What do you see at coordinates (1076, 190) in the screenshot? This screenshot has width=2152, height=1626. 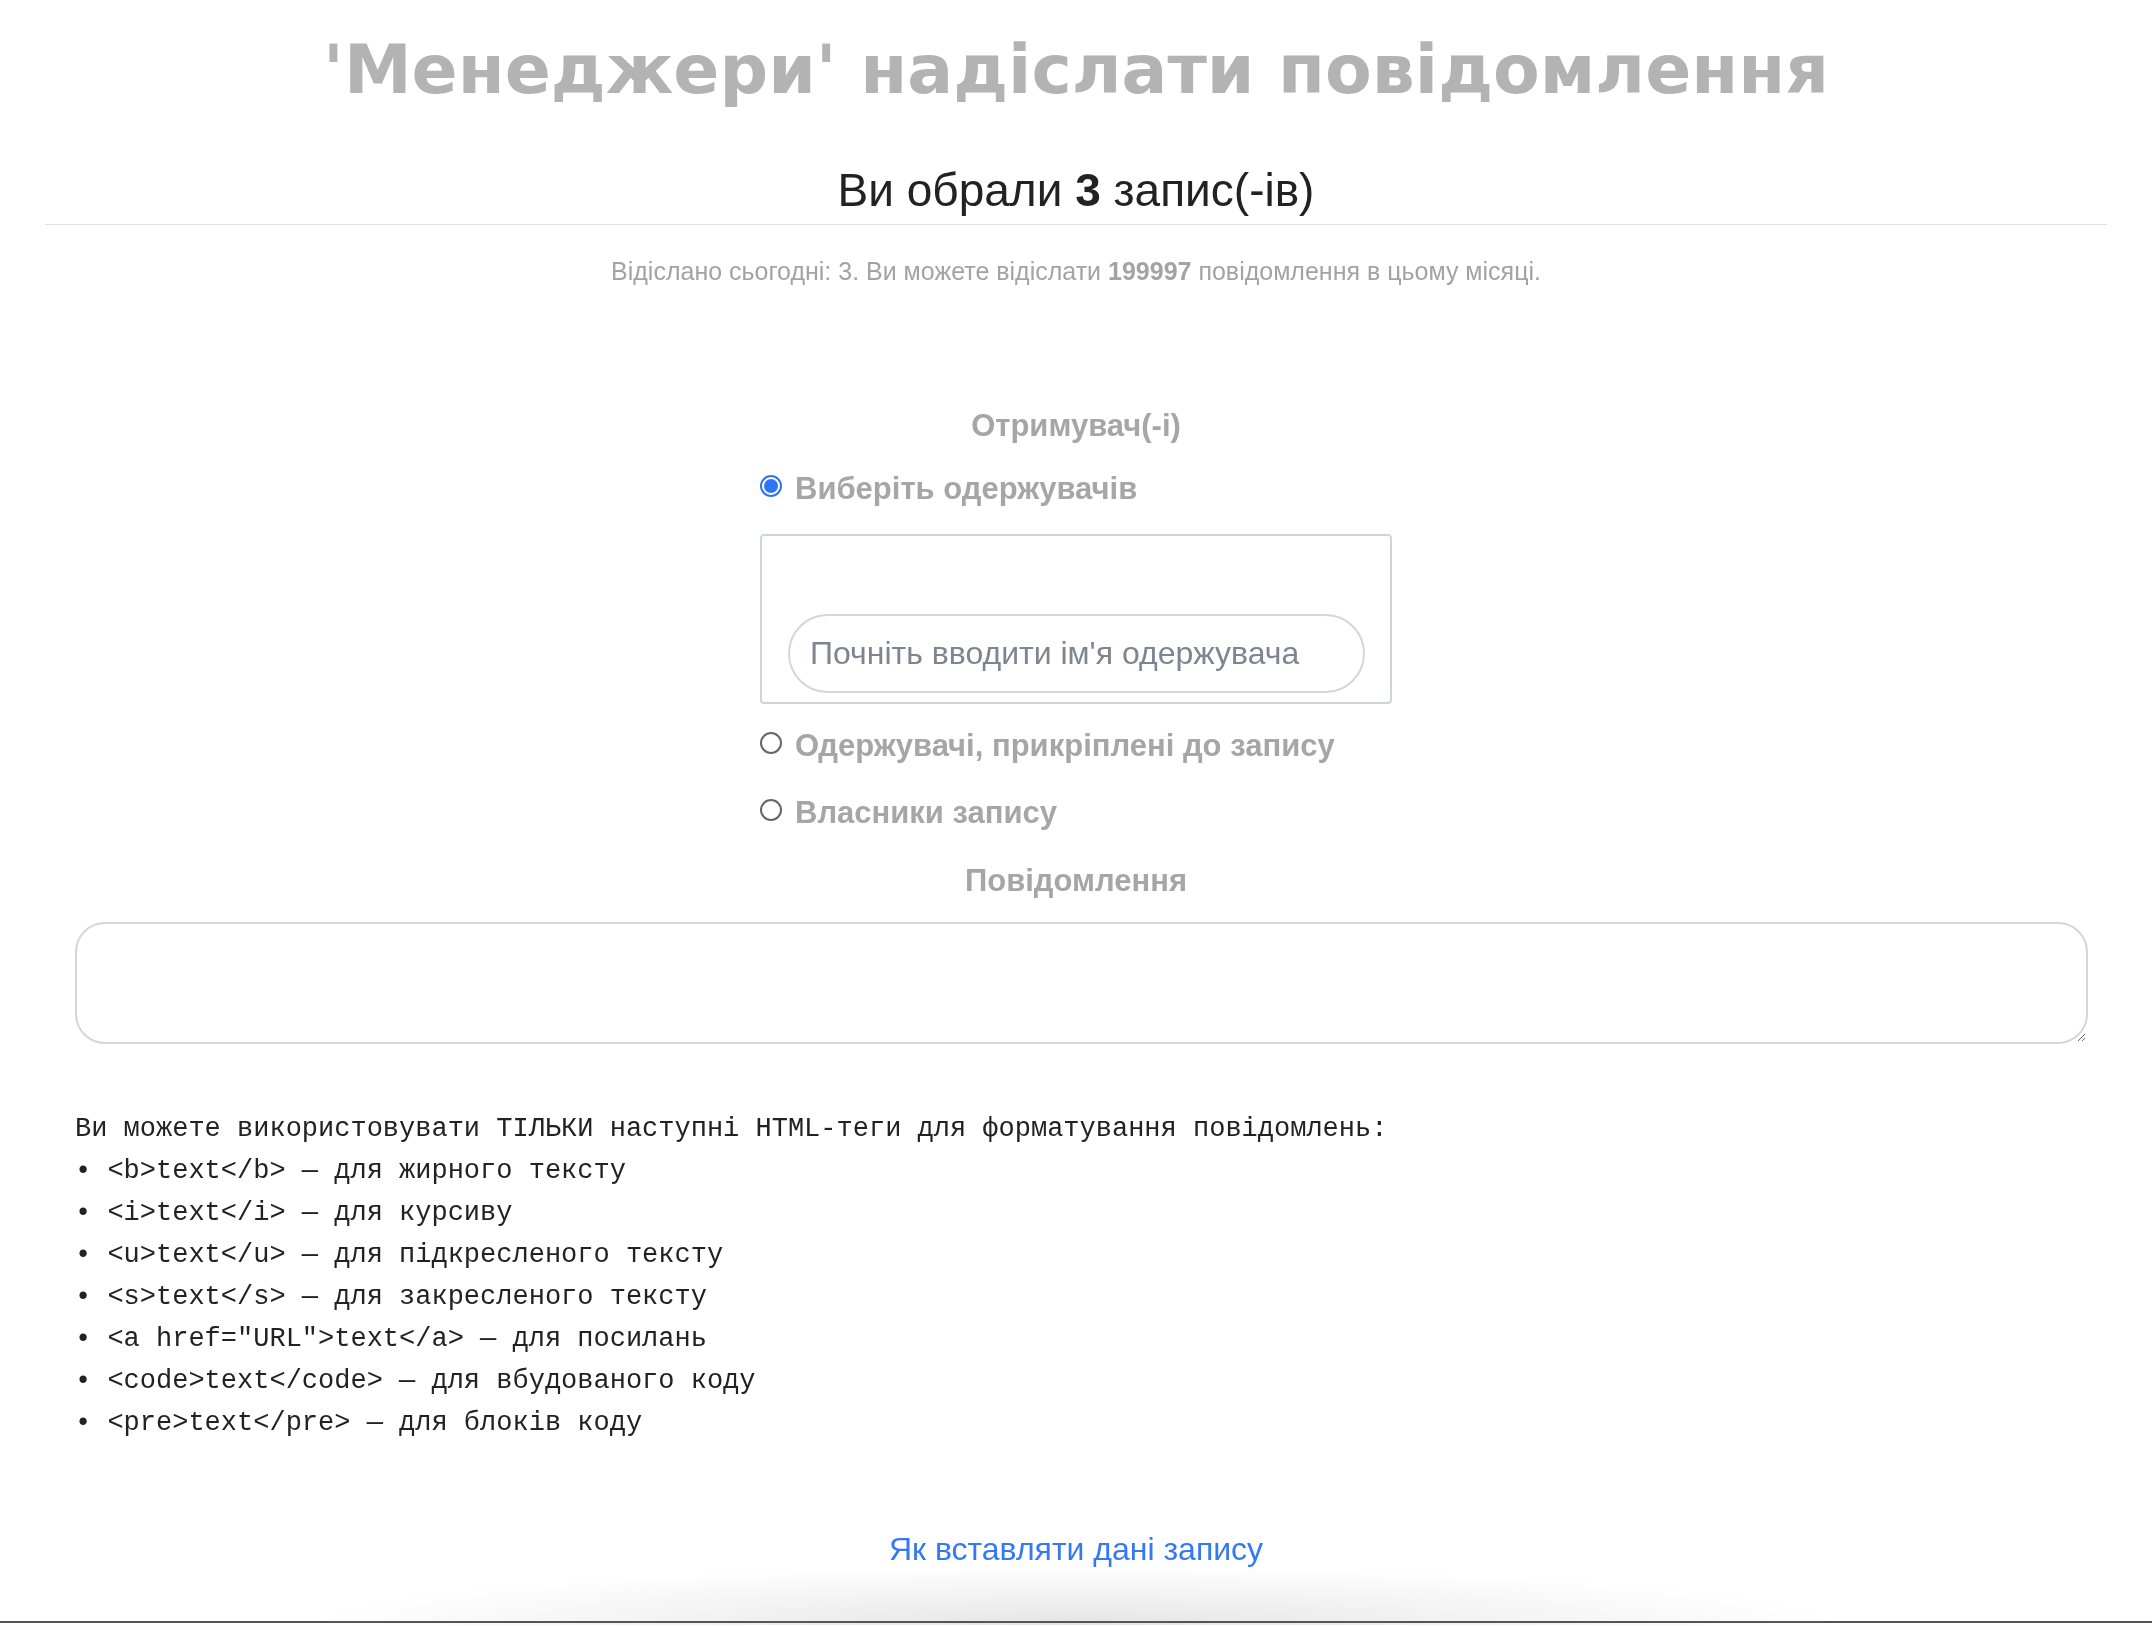 I see `selection-summary: Ви обрали 3 запис(-ів)` at bounding box center [1076, 190].